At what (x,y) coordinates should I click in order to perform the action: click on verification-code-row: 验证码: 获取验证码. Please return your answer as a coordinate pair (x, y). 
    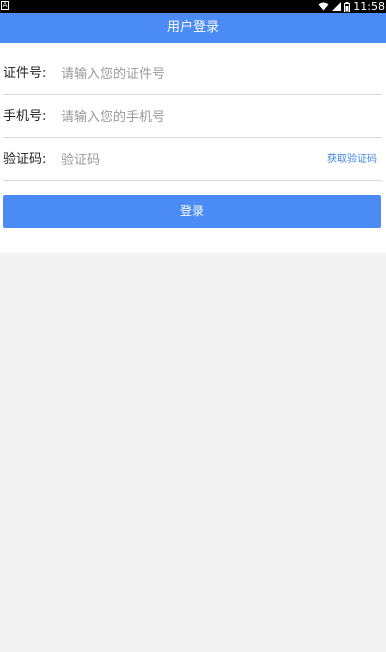
    Looking at the image, I should click on (192, 160).